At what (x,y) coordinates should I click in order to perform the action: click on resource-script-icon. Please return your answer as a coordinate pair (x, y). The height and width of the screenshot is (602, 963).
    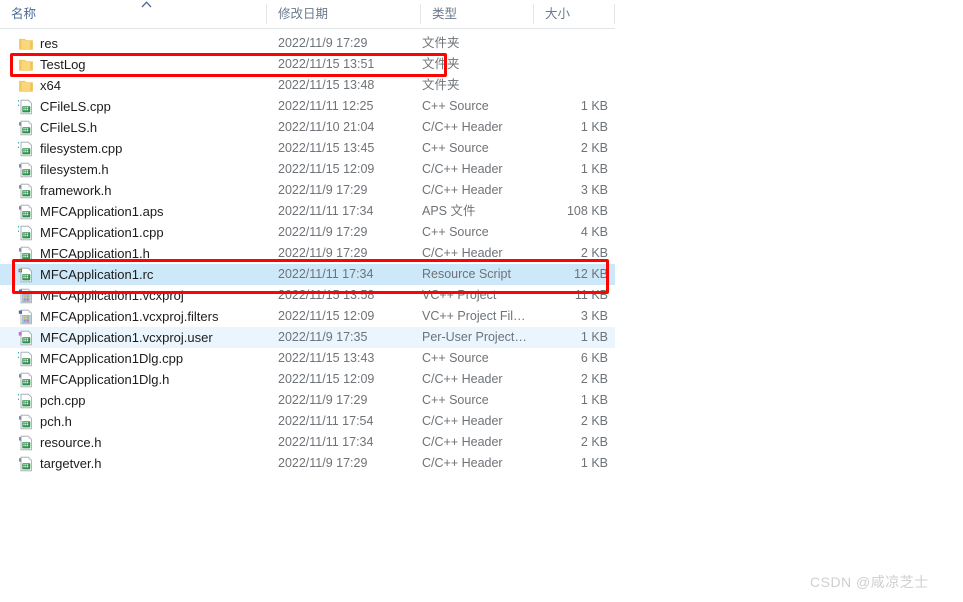
    Looking at the image, I should click on (26, 275).